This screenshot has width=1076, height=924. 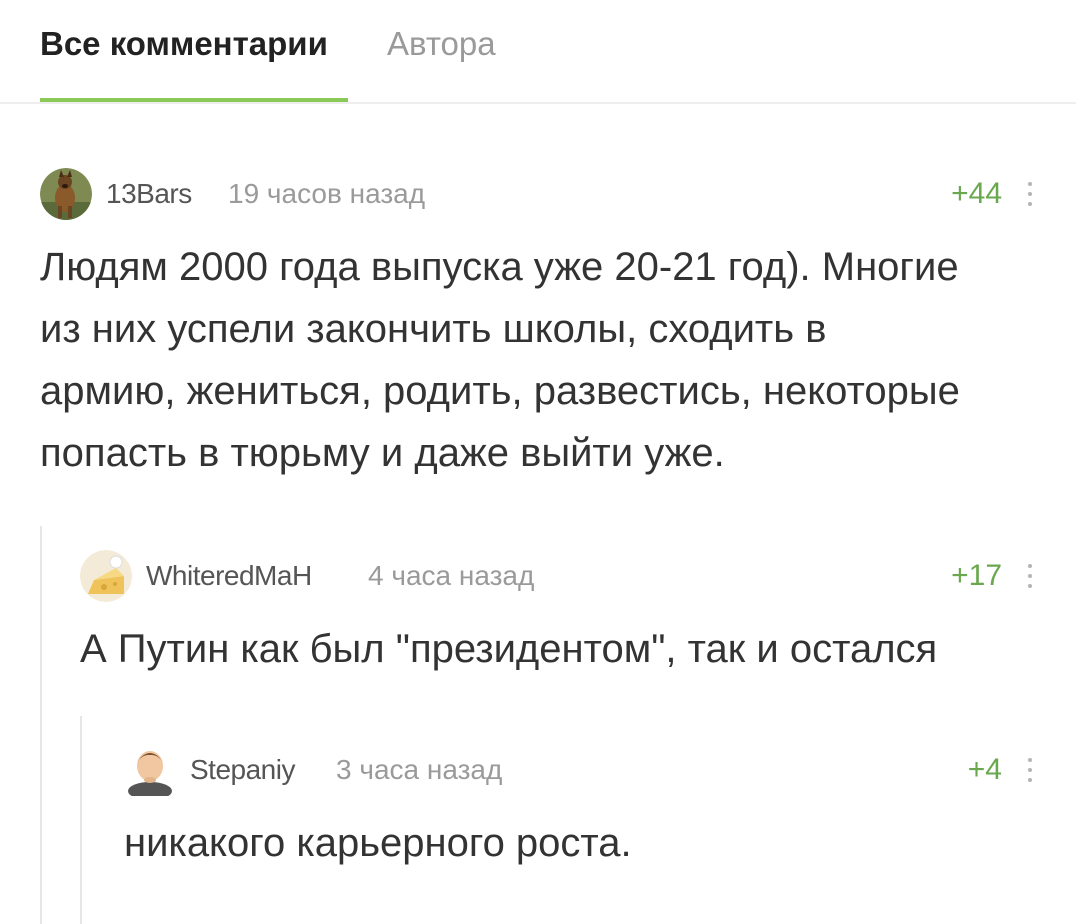 I want to click on comment-time: 4 часа назад, so click(x=451, y=575).